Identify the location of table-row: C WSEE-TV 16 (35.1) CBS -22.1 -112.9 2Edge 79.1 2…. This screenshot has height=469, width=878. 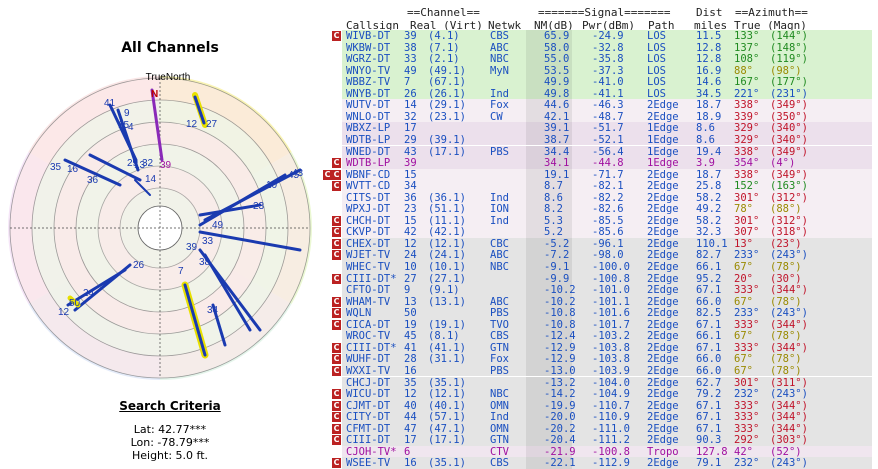
(604, 463).